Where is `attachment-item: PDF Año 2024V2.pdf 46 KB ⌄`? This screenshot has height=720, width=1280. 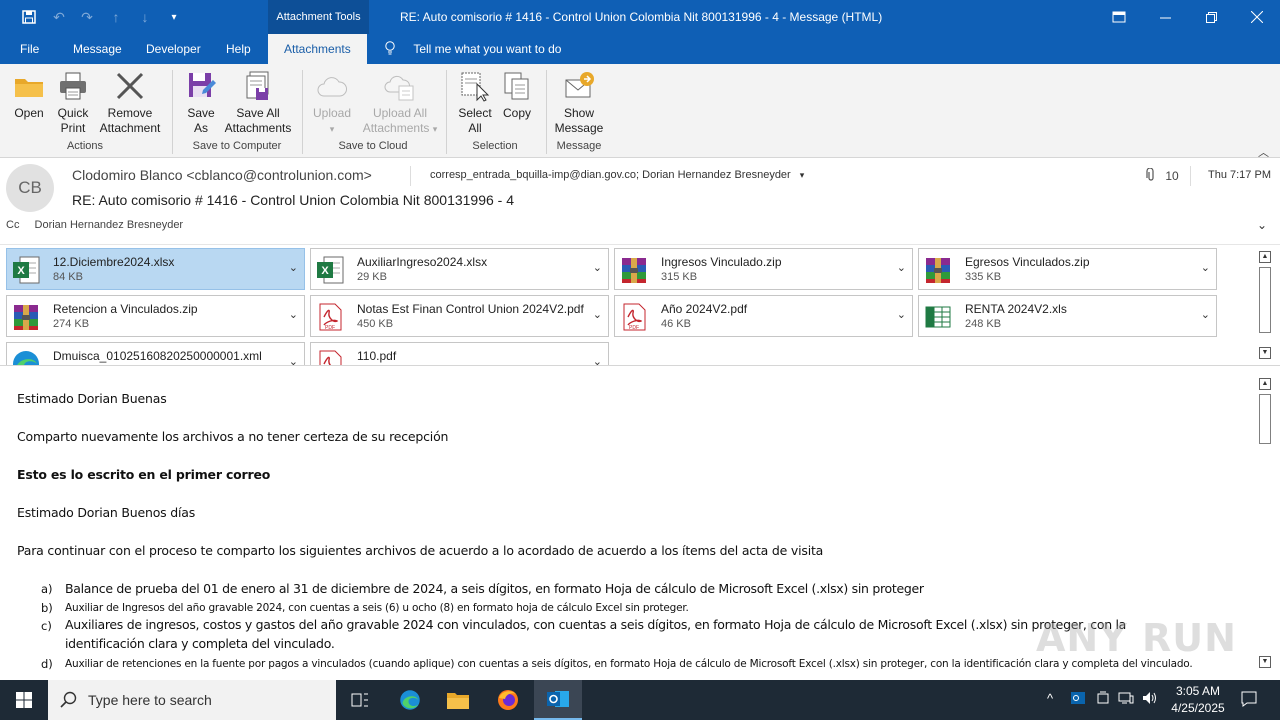 attachment-item: PDF Año 2024V2.pdf 46 KB ⌄ is located at coordinates (763, 316).